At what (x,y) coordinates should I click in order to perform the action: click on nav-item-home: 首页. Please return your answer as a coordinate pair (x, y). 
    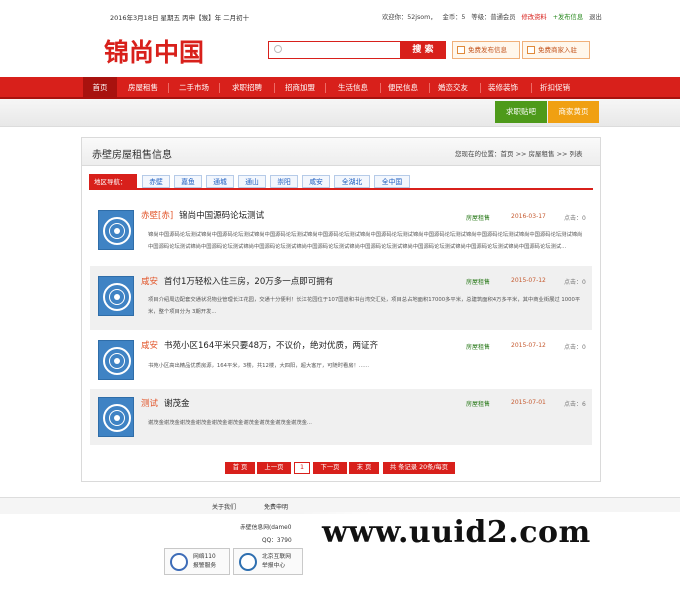
    Looking at the image, I should click on (100, 88).